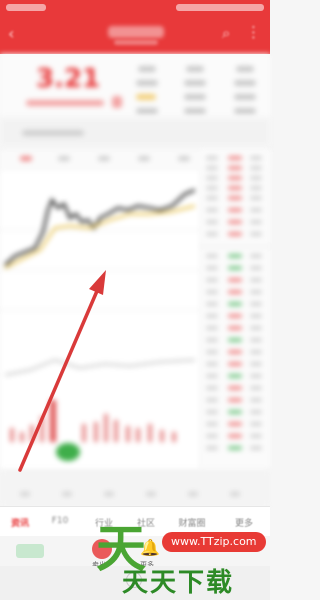  Describe the element at coordinates (26, 7) in the screenshot. I see `status-time` at that location.